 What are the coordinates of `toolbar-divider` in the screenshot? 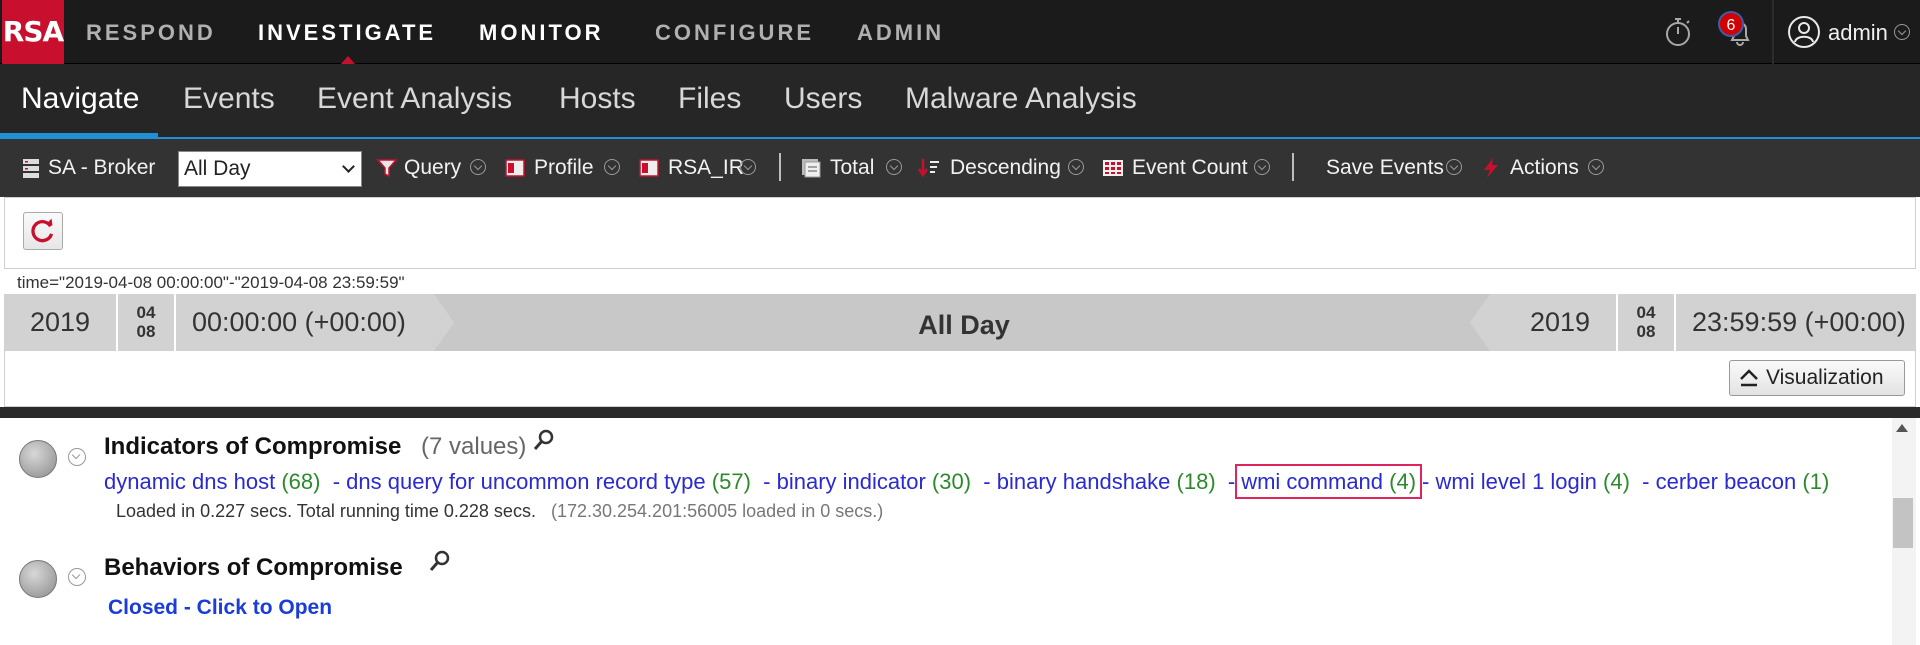 It's located at (1293, 167).